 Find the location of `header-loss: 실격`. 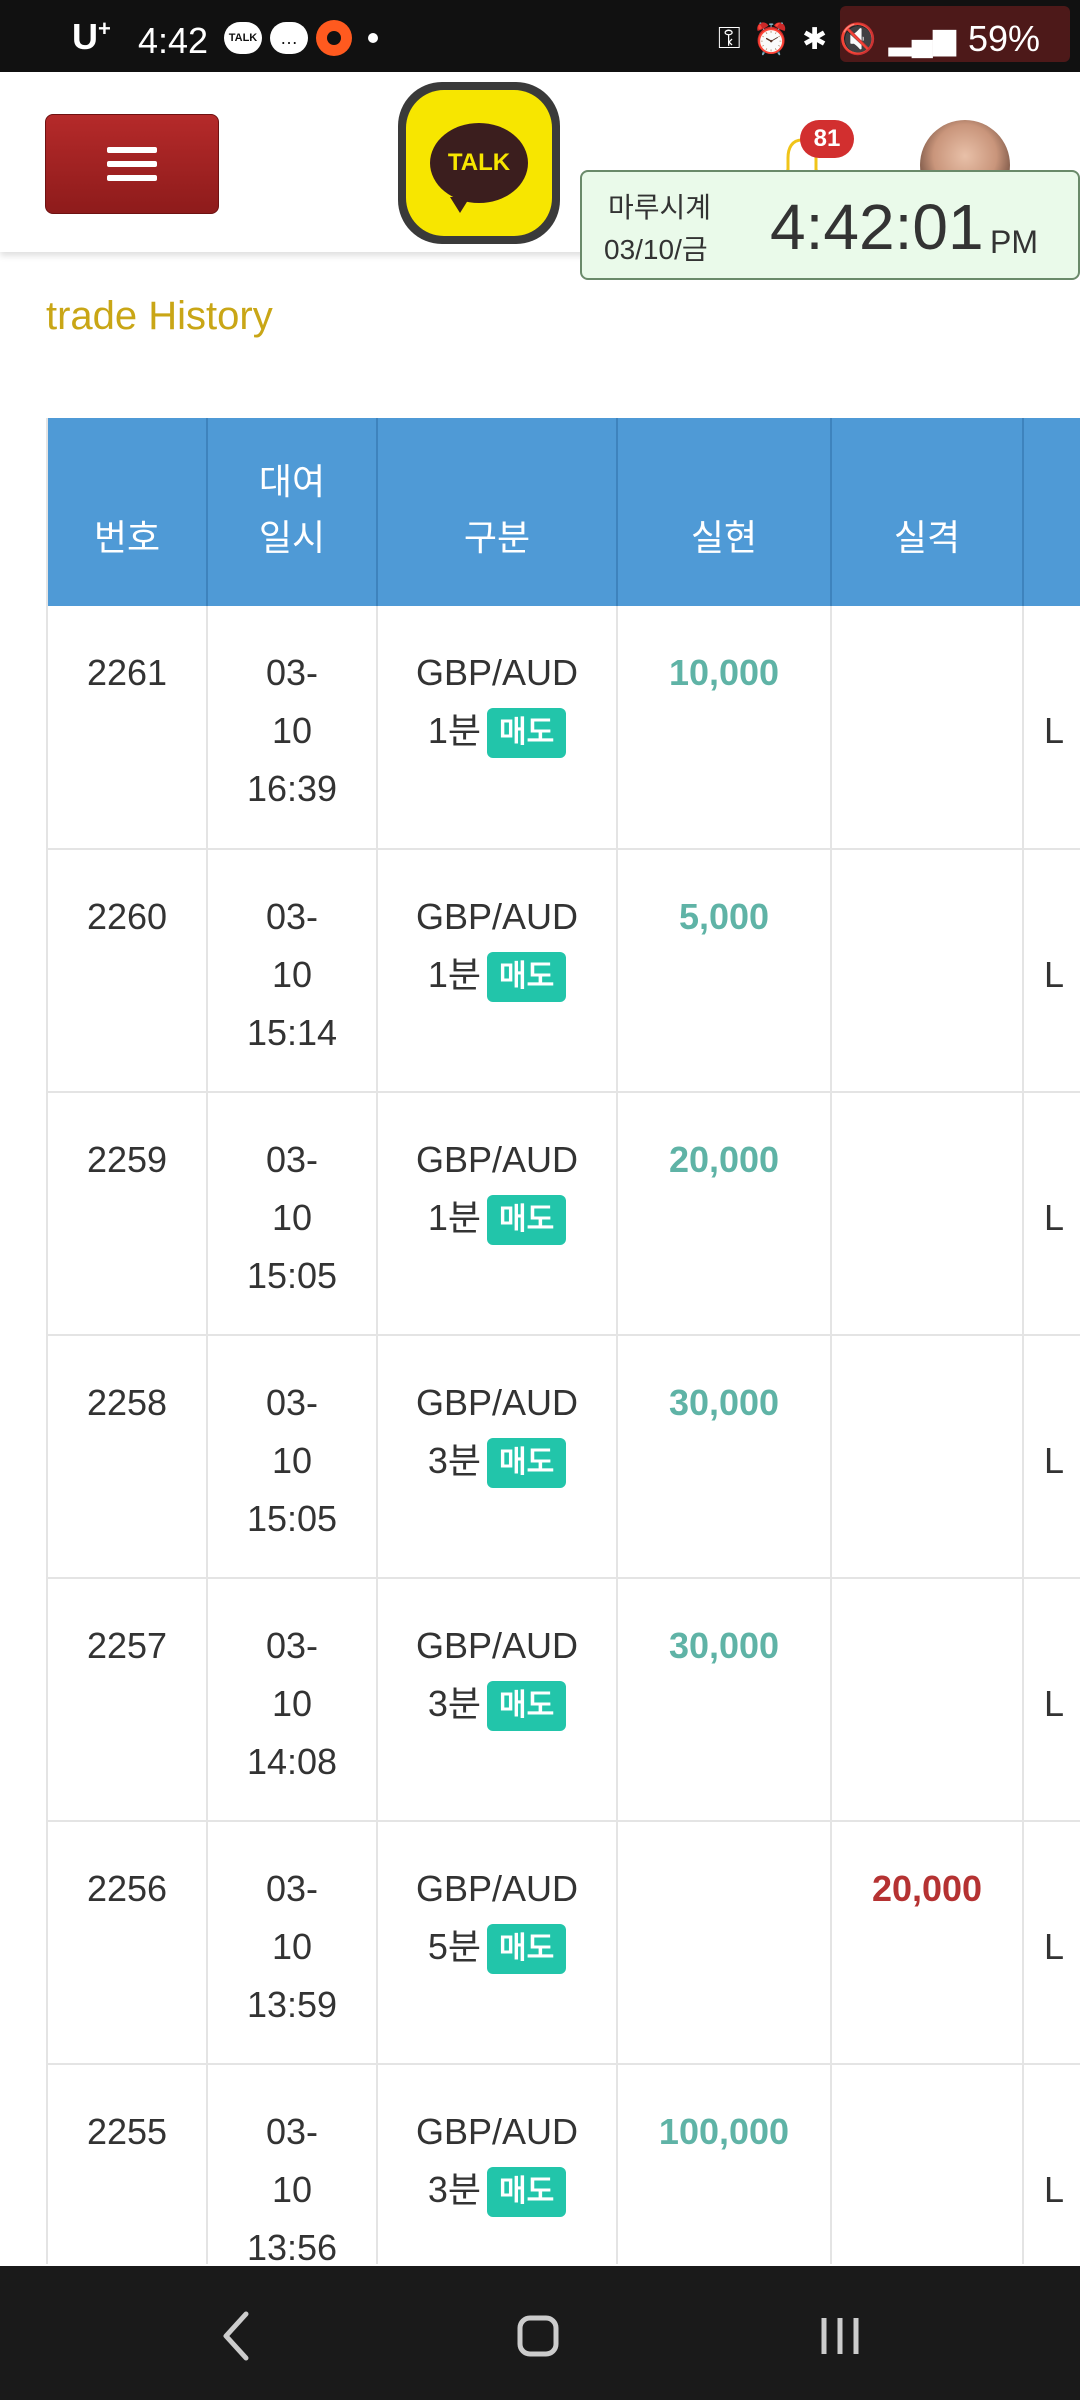

header-loss: 실격 is located at coordinates (927, 512).